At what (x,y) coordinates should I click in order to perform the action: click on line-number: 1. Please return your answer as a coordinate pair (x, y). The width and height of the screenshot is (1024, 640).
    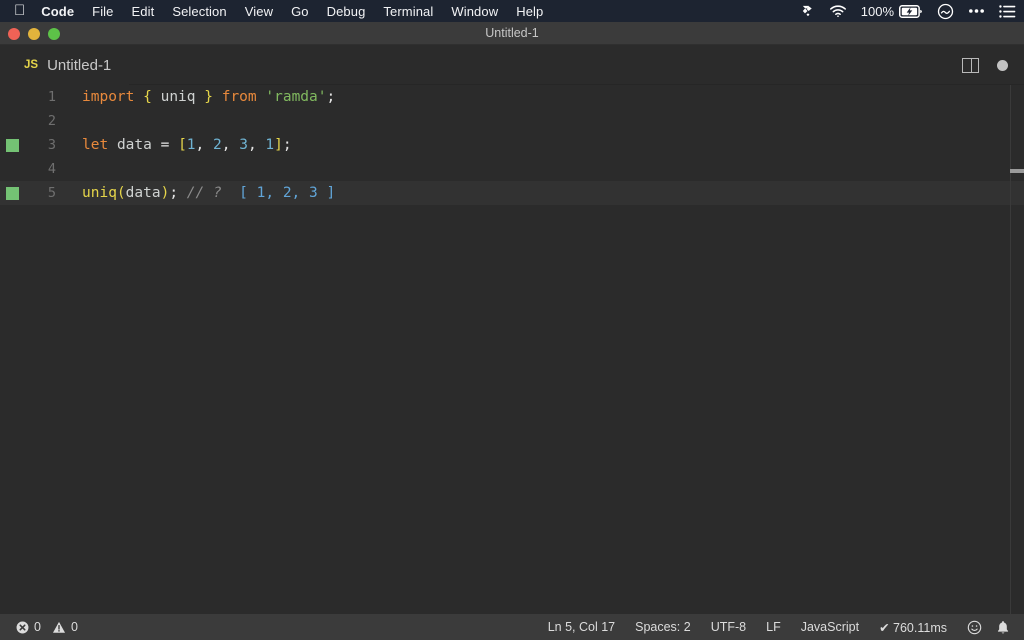
    Looking at the image, I should click on (51, 97).